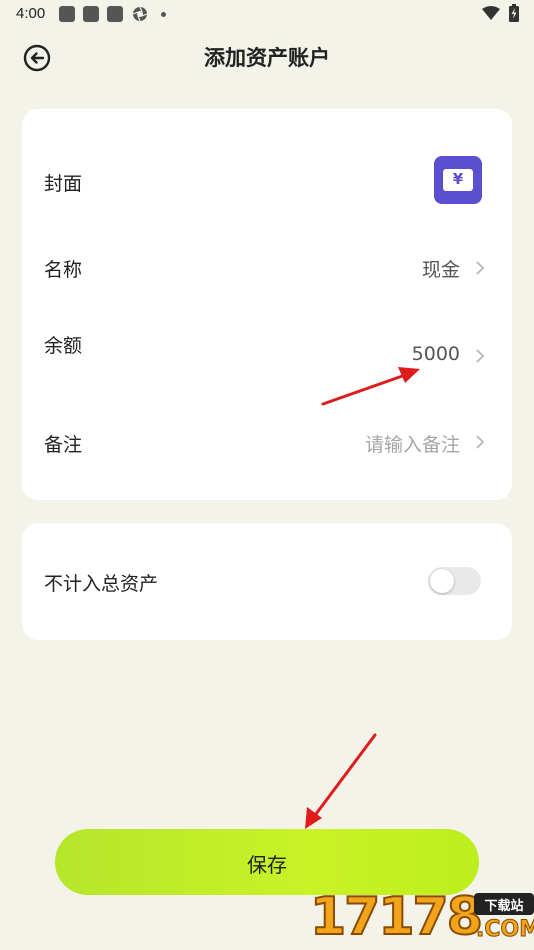  I want to click on name-label: 名称, so click(63, 270).